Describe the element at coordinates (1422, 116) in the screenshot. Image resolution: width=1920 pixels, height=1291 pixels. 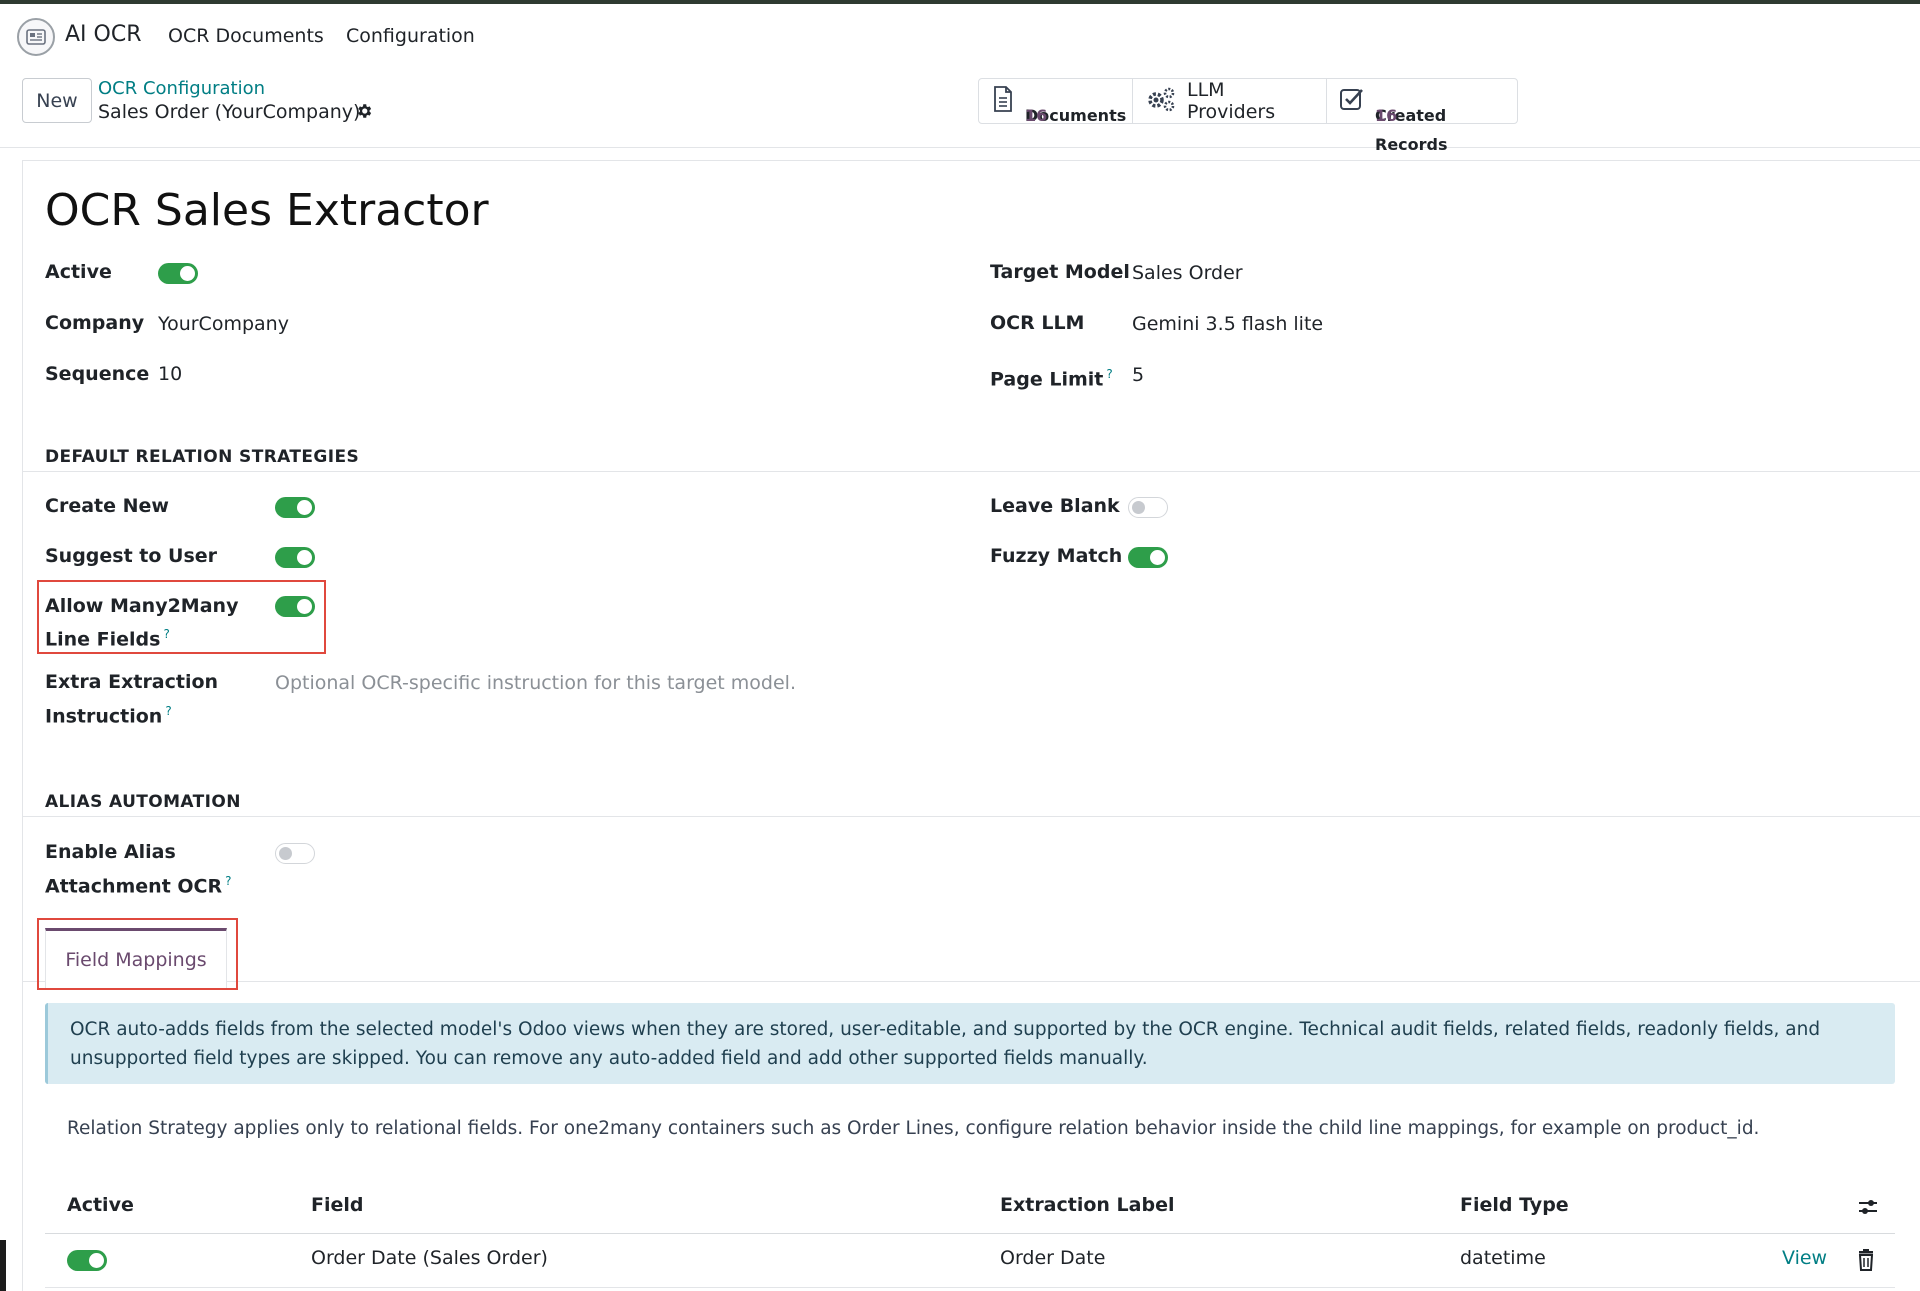
I see `created-records-smart-button: Created Records 16` at that location.